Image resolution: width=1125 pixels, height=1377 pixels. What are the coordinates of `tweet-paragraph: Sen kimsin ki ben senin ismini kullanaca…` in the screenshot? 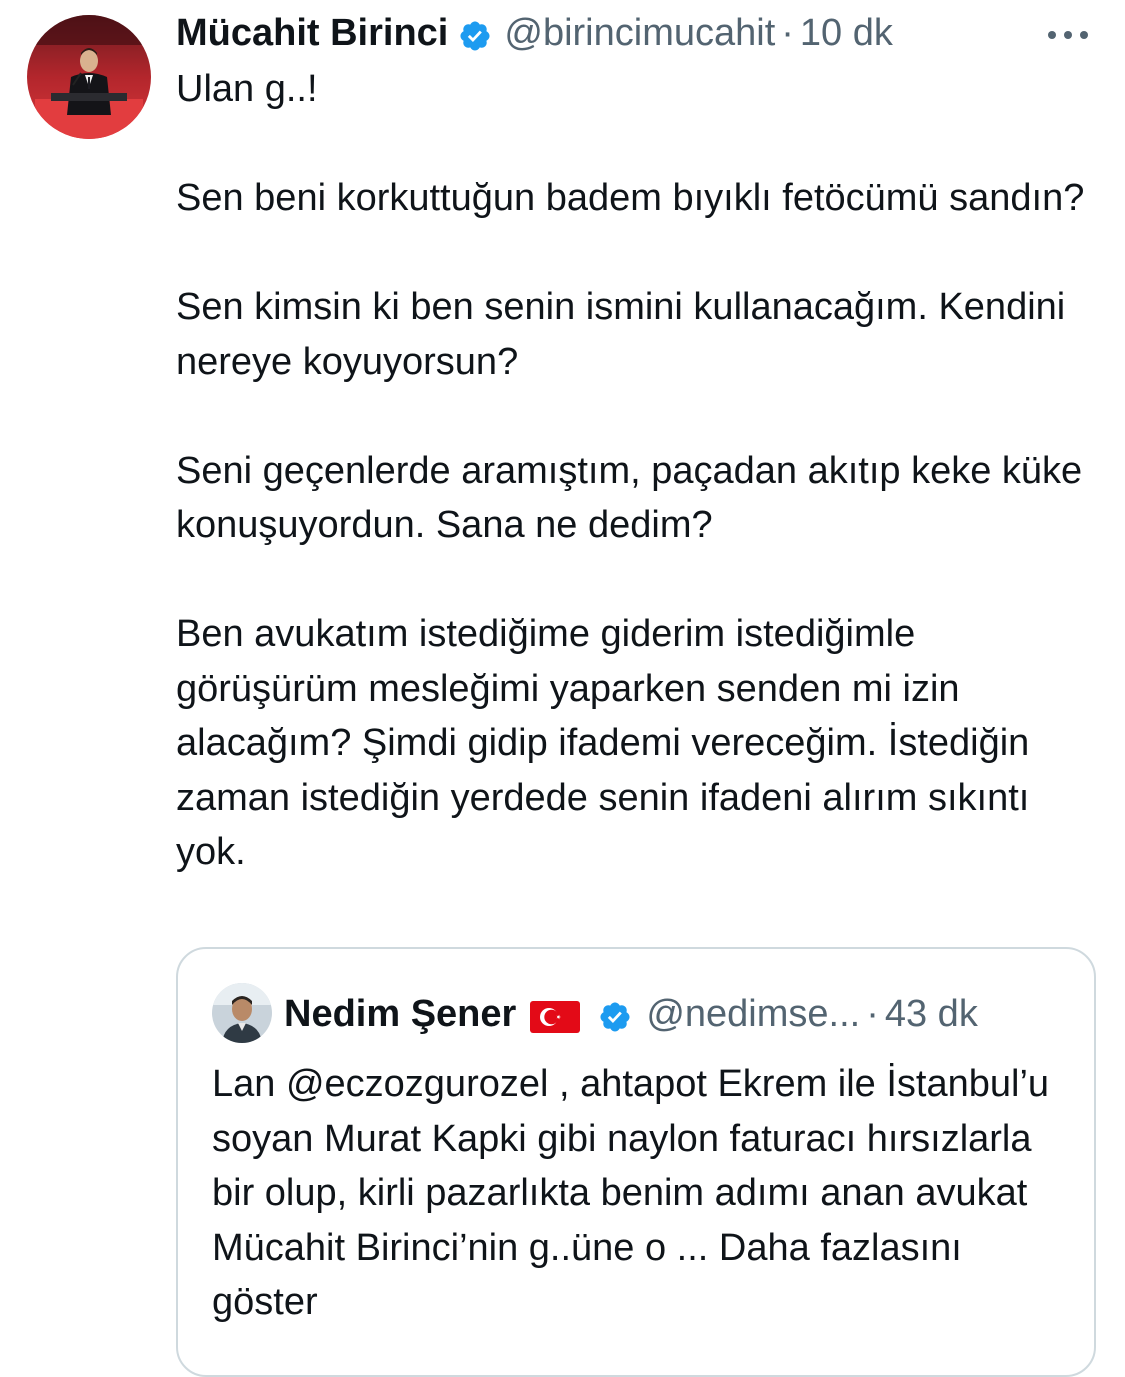 It's located at (621, 334).